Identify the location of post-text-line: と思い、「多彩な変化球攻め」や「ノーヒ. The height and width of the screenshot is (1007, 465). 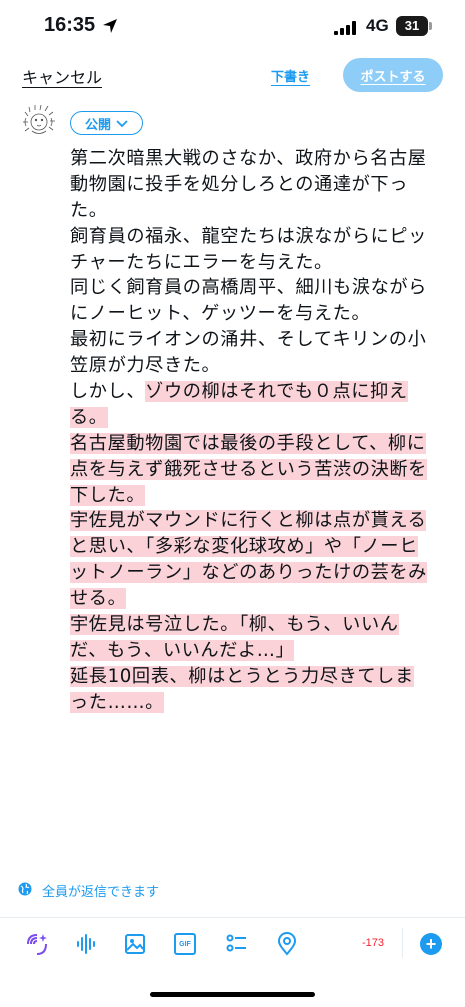
(259, 547).